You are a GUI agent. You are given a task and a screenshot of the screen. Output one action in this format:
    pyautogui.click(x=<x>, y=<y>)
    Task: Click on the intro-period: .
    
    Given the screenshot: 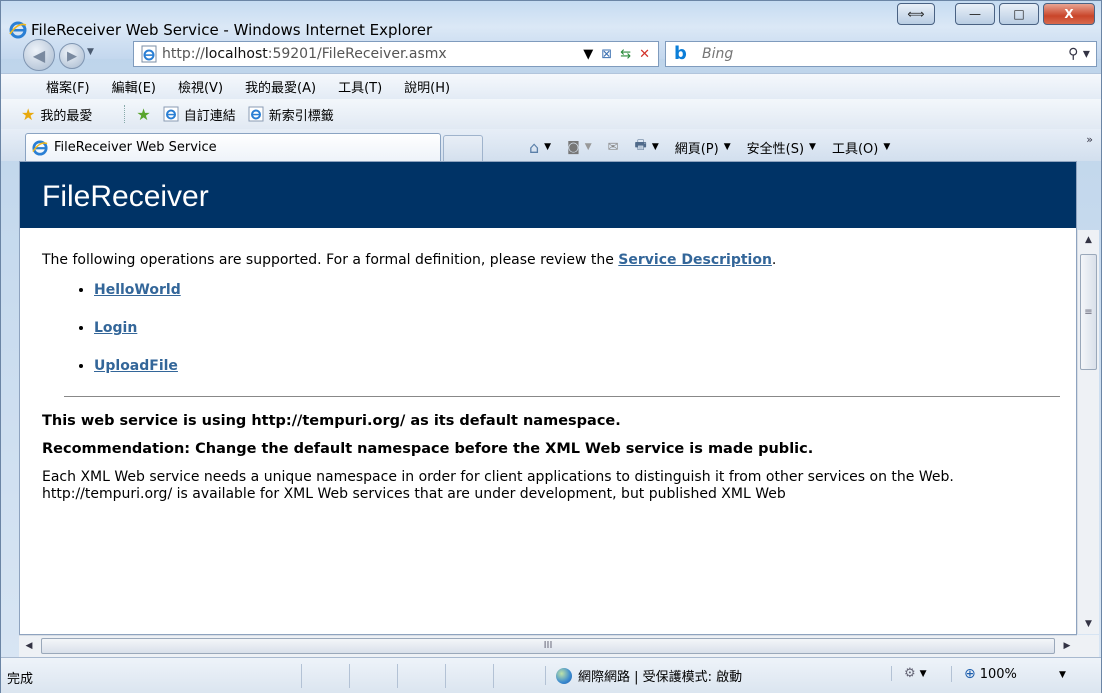 What is the action you would take?
    pyautogui.click(x=774, y=260)
    